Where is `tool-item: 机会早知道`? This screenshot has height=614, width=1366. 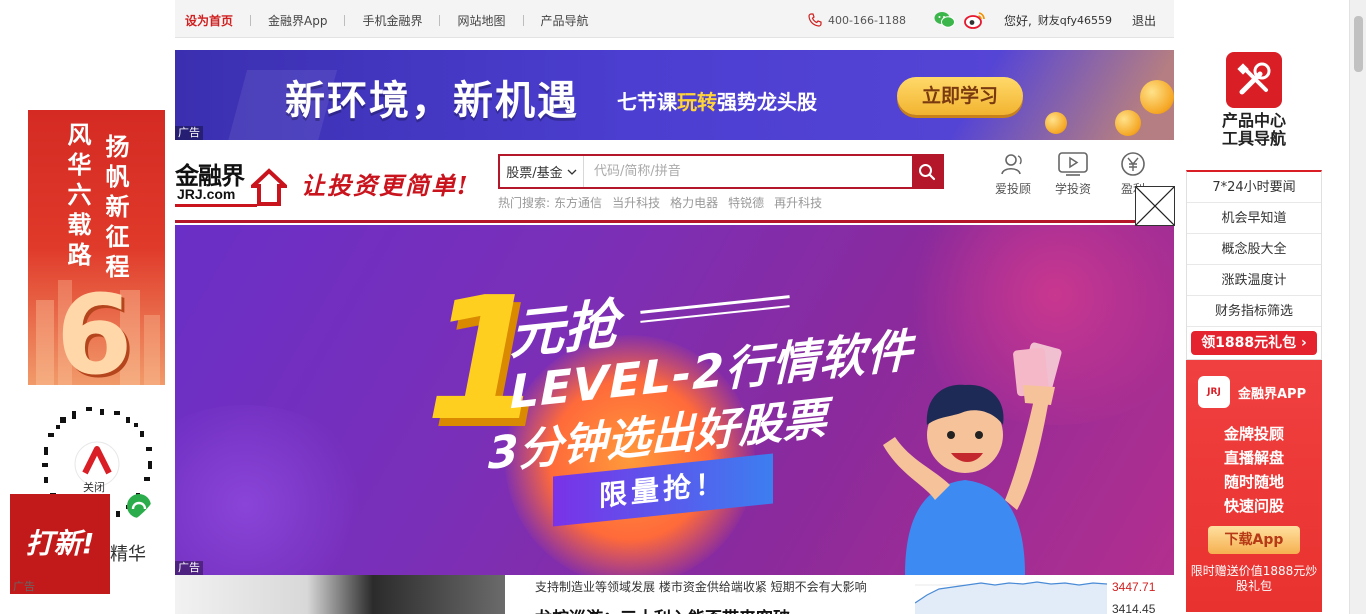 tool-item: 机会早知道 is located at coordinates (1254, 218).